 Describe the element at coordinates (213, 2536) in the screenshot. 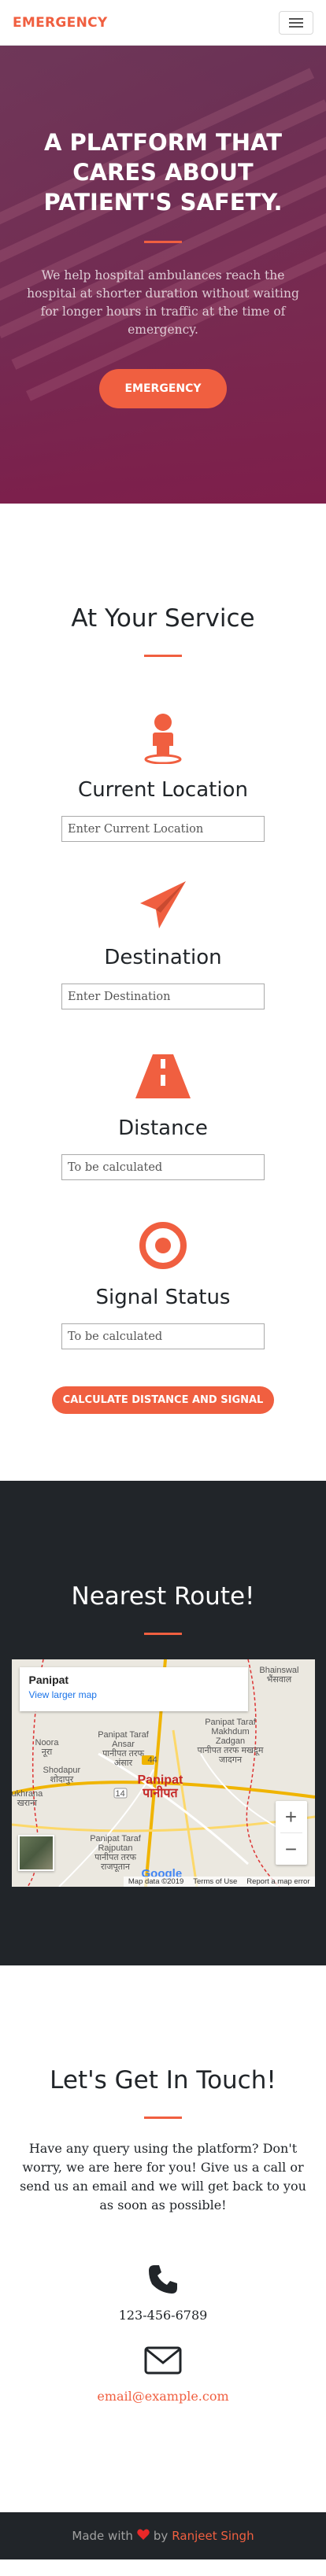

I see `author-link: Ranjeet Singh` at that location.